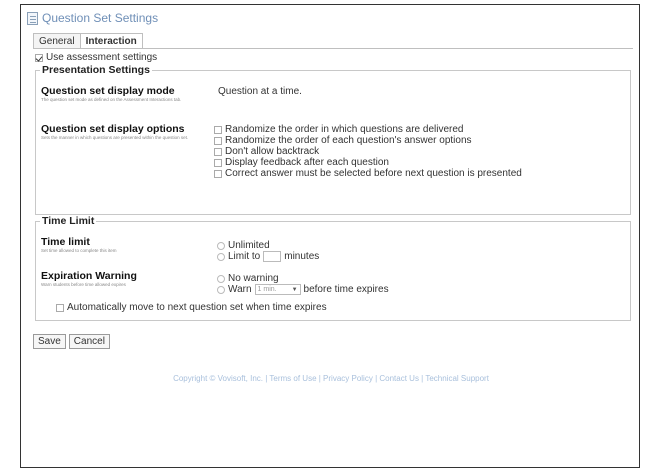 This screenshot has height=473, width=659. I want to click on tab-general: General, so click(57, 41).